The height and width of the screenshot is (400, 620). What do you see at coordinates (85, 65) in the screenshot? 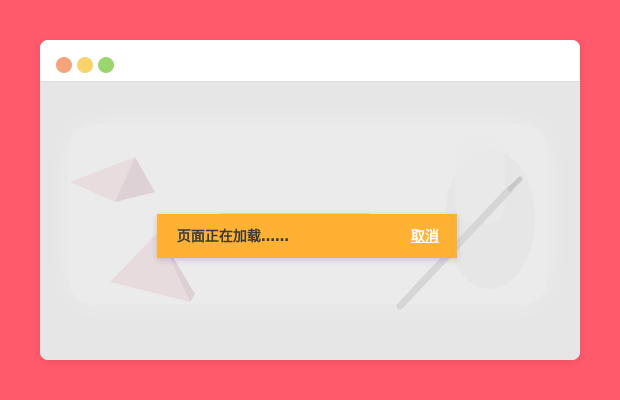
I see `minimize-window-button` at bounding box center [85, 65].